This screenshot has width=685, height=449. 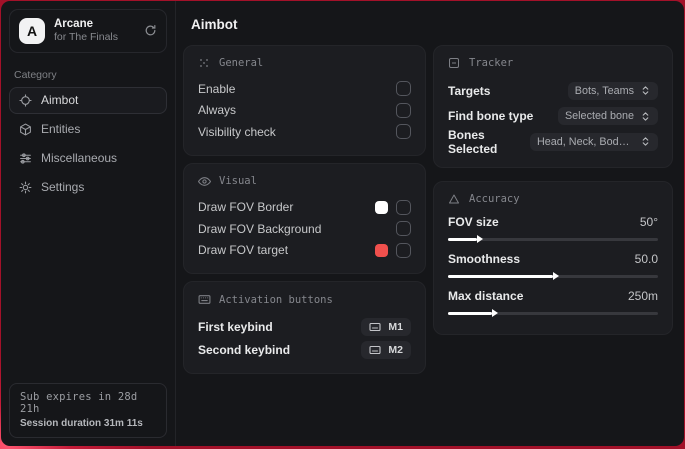 What do you see at coordinates (553, 117) in the screenshot?
I see `setting-row-find-bone-type: Find bone type Selected bone` at bounding box center [553, 117].